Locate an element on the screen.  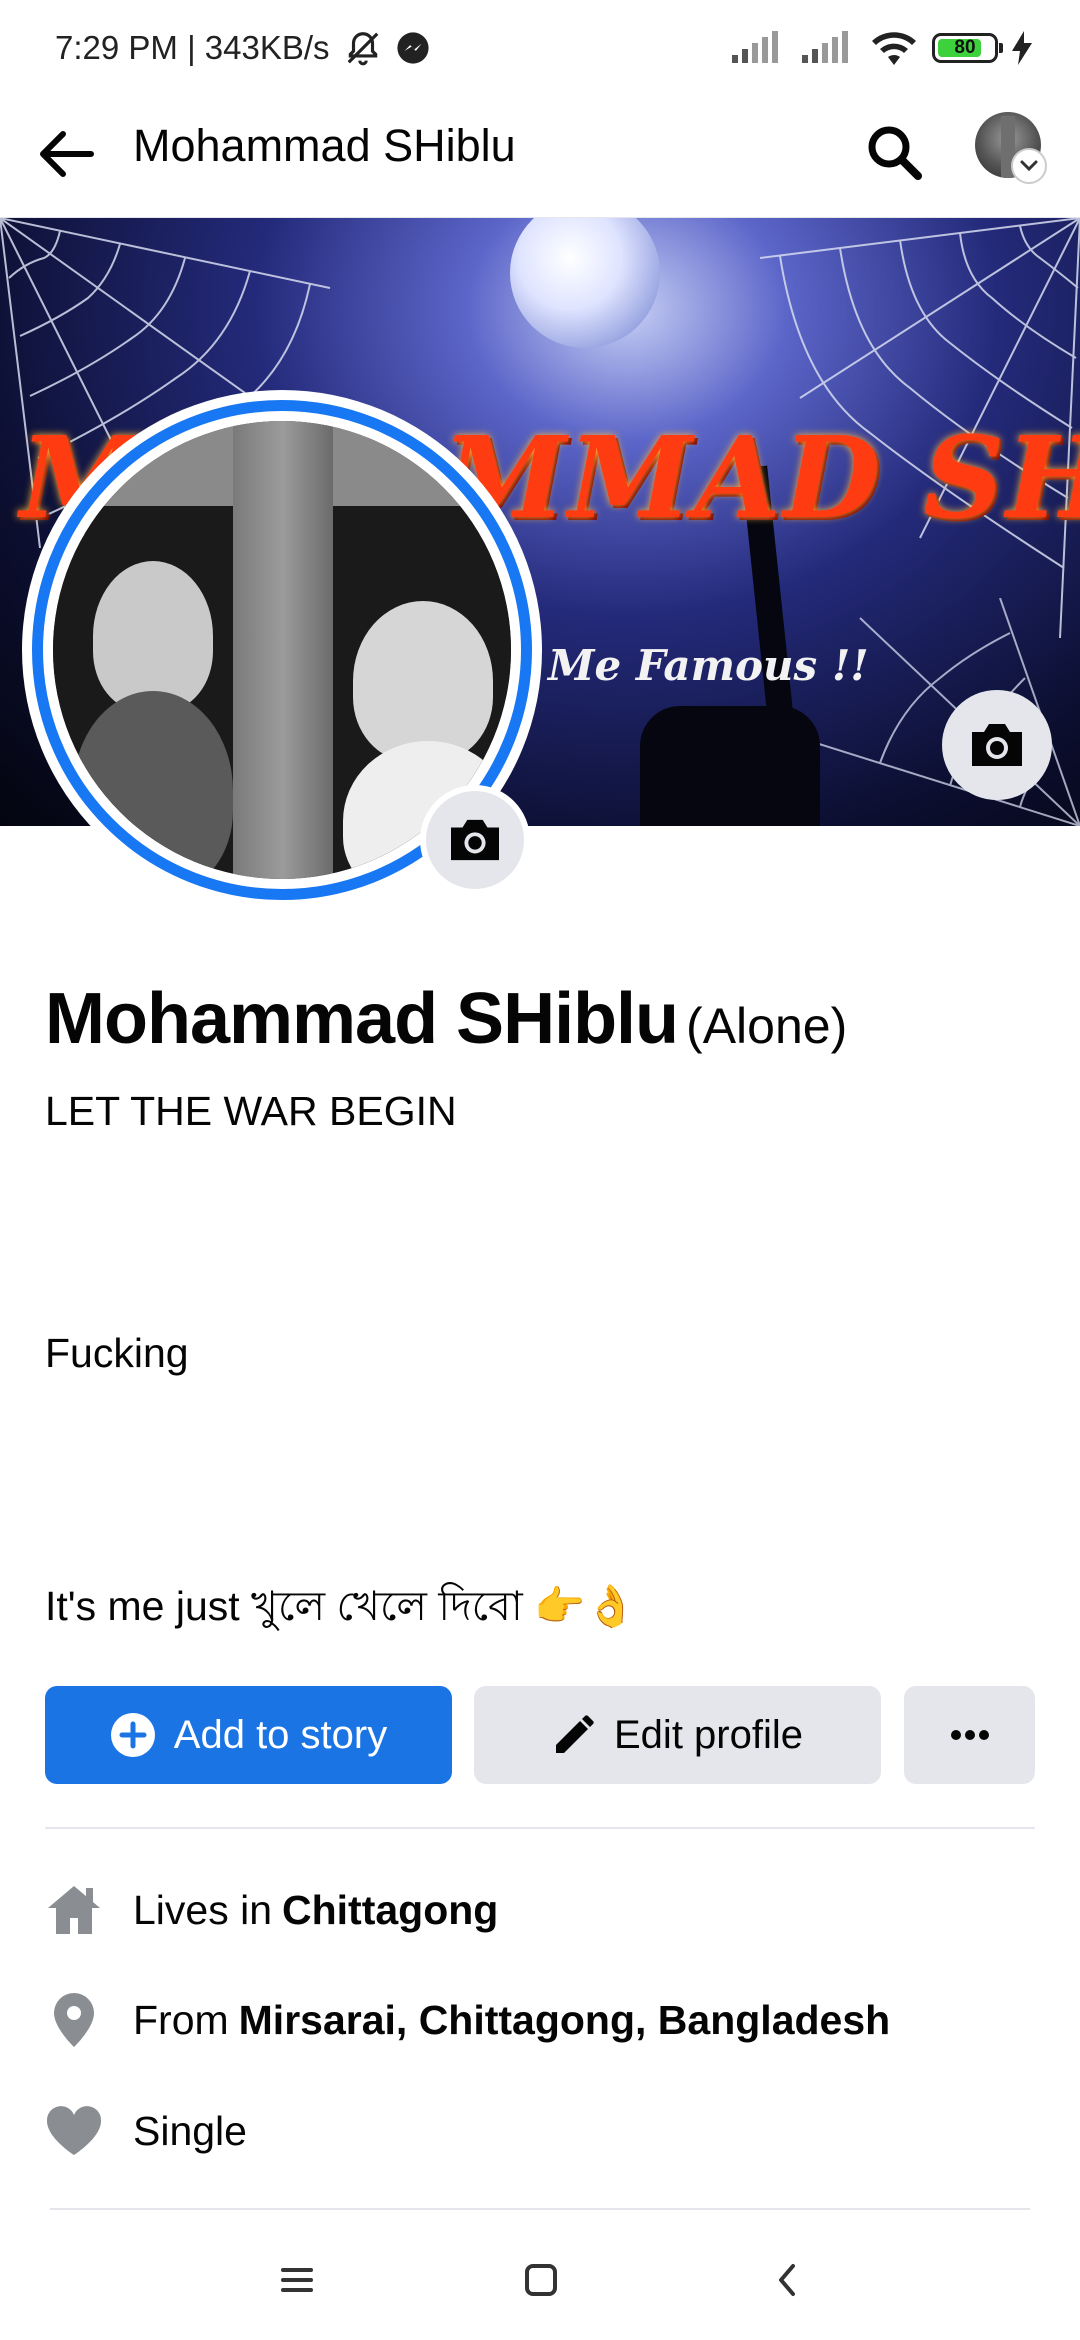
detail-from: From Mirsarai, Chittagong, Bangladesh is located at coordinates (467, 2020).